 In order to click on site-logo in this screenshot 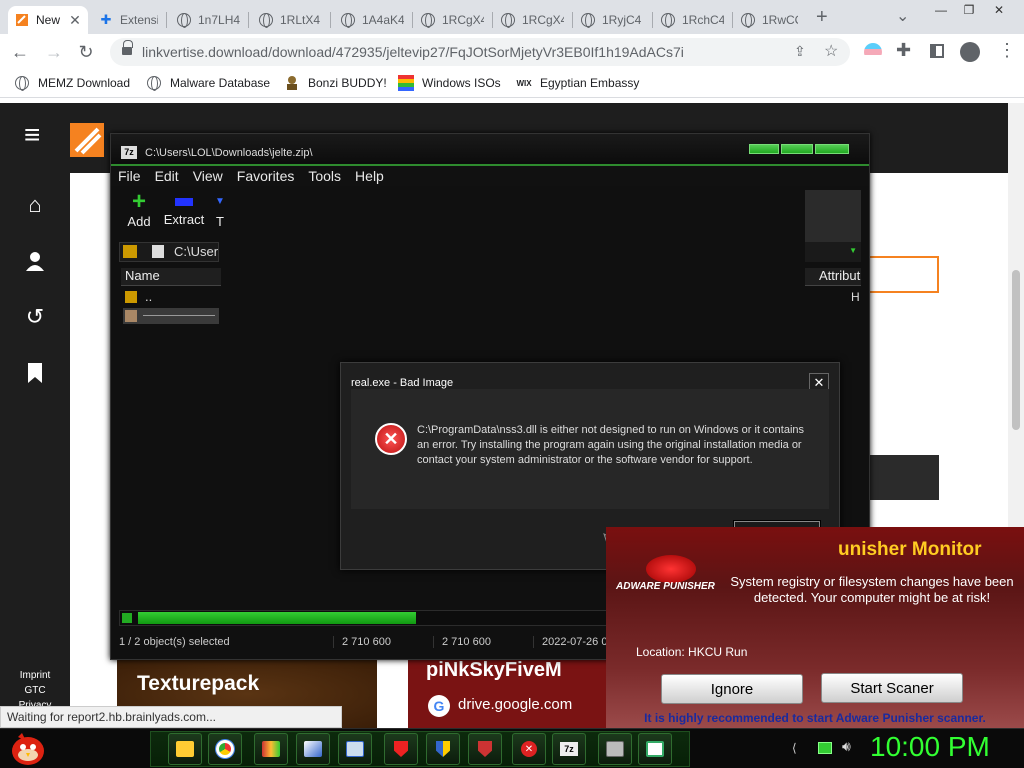, I will do `click(87, 140)`.